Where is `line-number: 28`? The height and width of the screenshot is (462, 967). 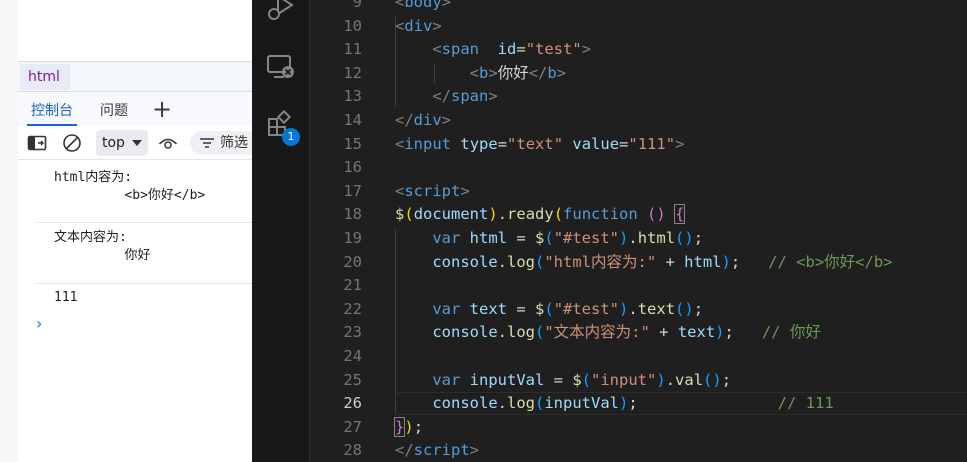
line-number: 28 is located at coordinates (352, 450).